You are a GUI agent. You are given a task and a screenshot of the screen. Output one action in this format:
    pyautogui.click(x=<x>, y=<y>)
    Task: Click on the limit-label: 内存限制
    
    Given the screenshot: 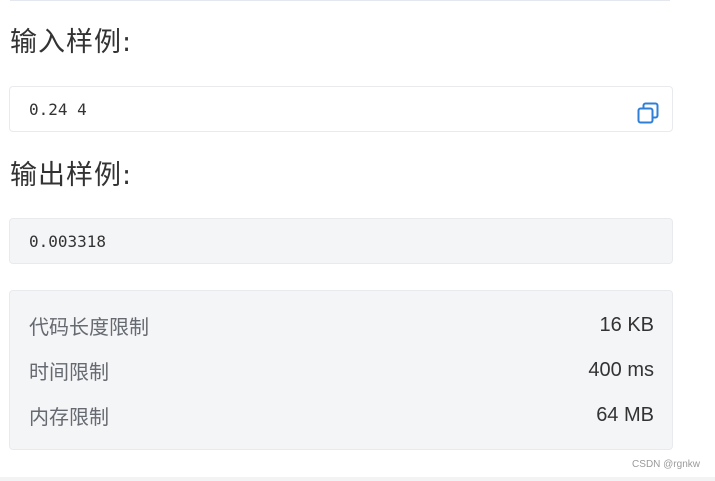 What is the action you would take?
    pyautogui.click(x=69, y=417)
    